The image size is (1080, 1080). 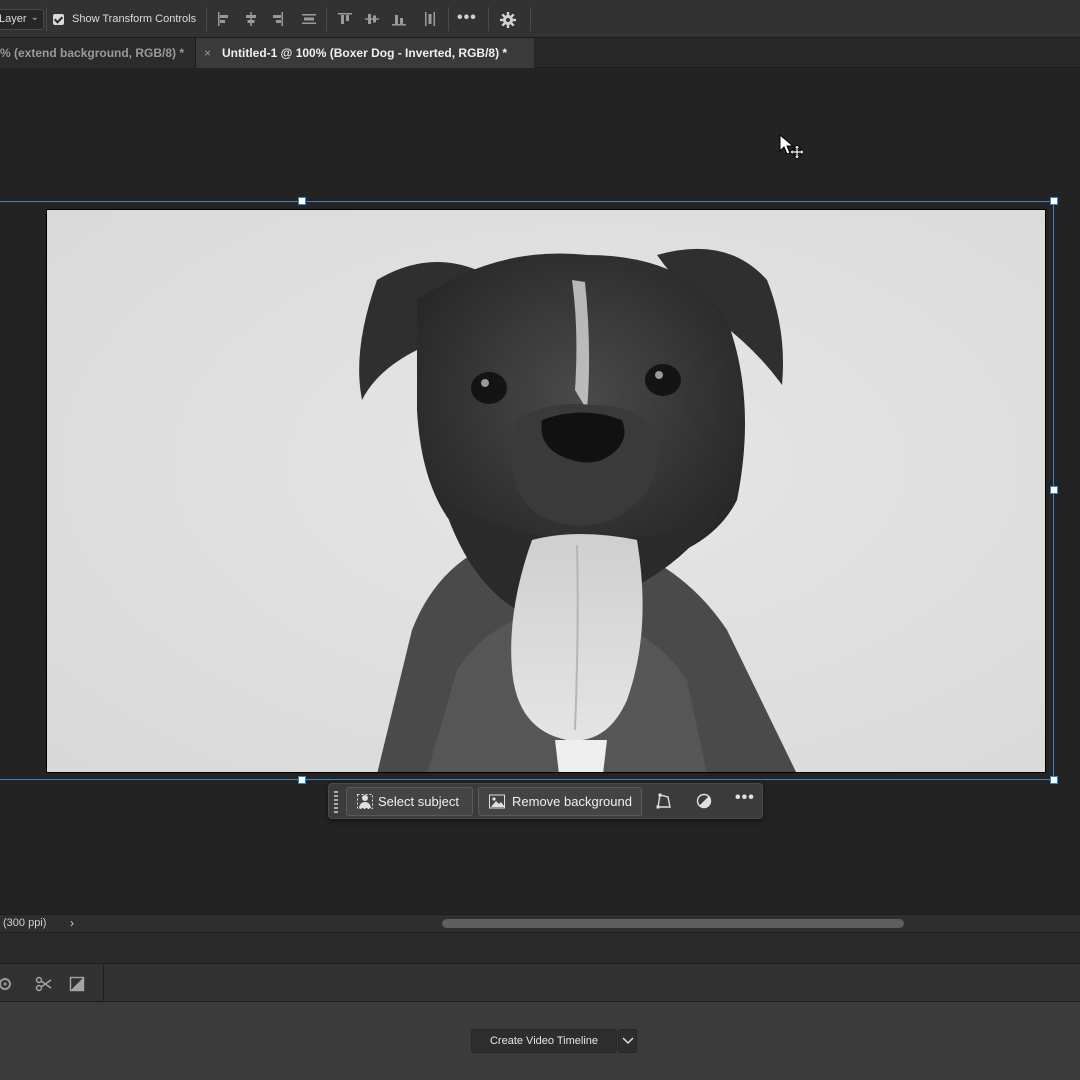 I want to click on select-subject-button: Select subject, so click(x=409, y=801).